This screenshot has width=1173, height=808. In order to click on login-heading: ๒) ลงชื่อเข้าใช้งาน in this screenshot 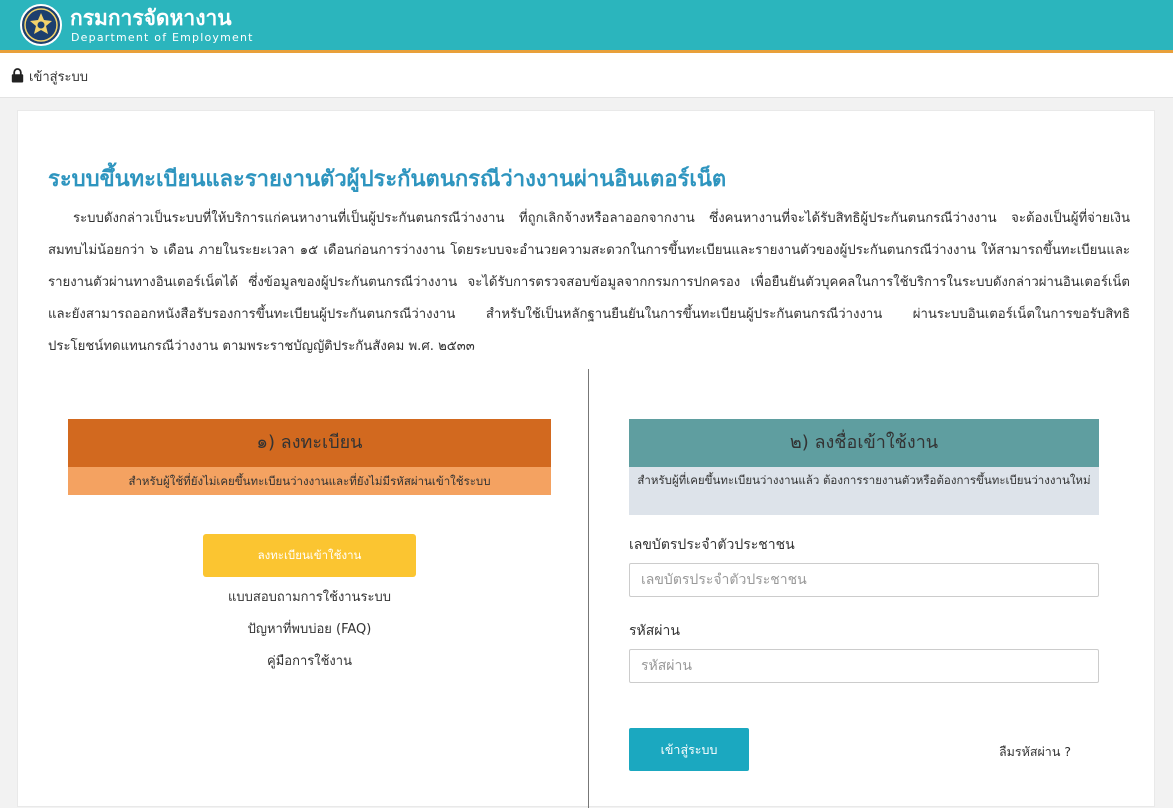, I will do `click(864, 443)`.